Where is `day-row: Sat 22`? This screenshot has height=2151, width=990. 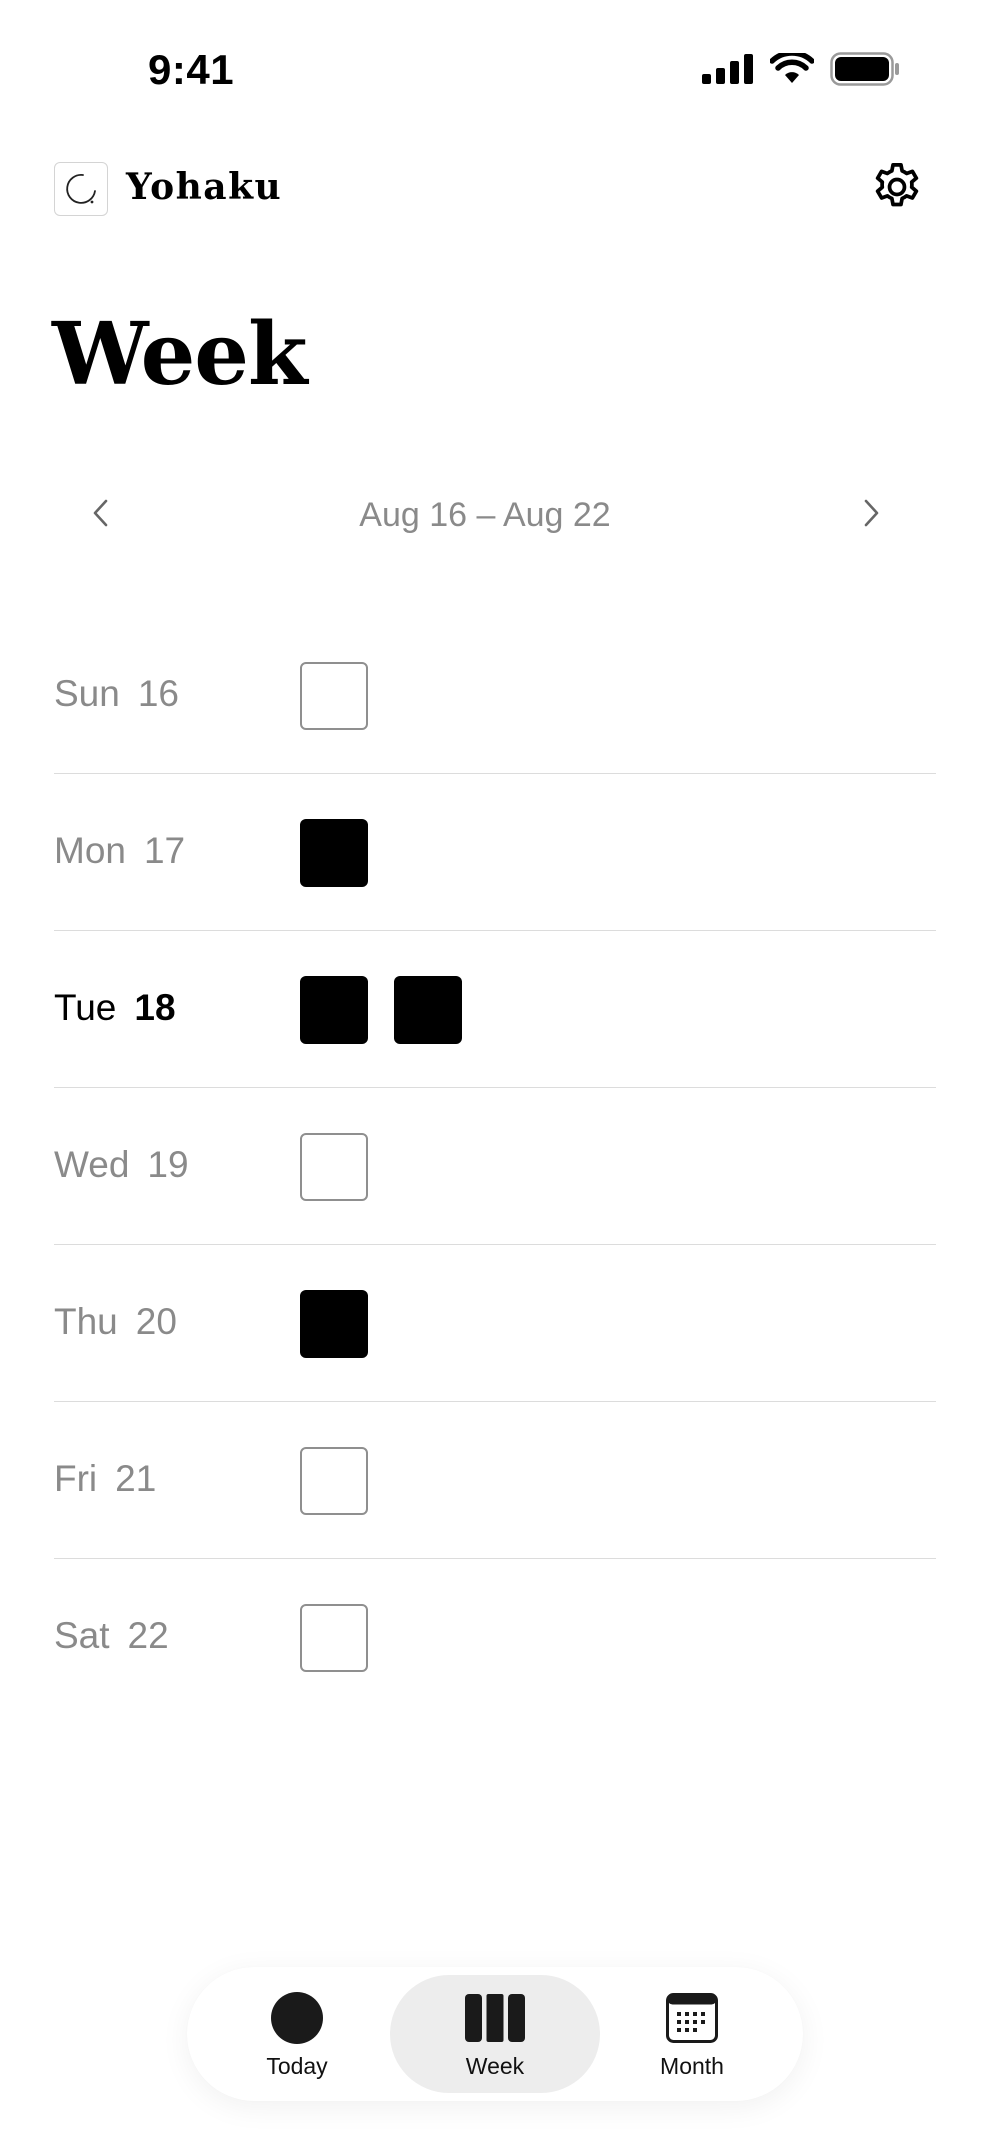
day-row: Sat 22 is located at coordinates (495, 1637).